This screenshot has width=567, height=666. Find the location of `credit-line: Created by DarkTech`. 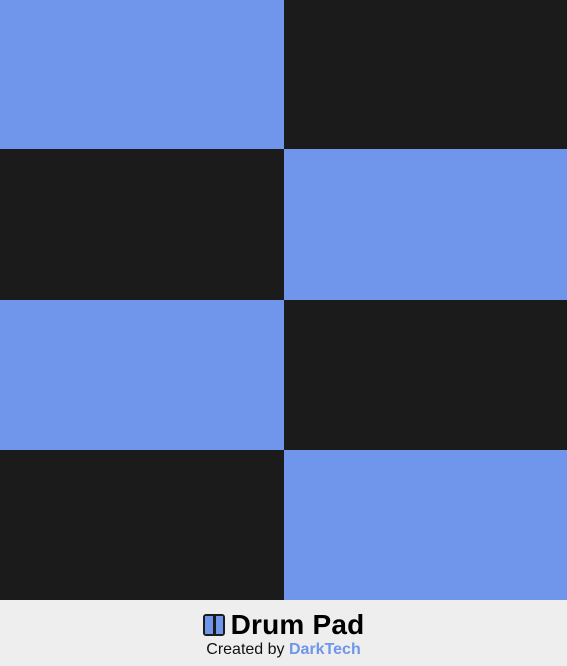

credit-line: Created by DarkTech is located at coordinates (283, 650).